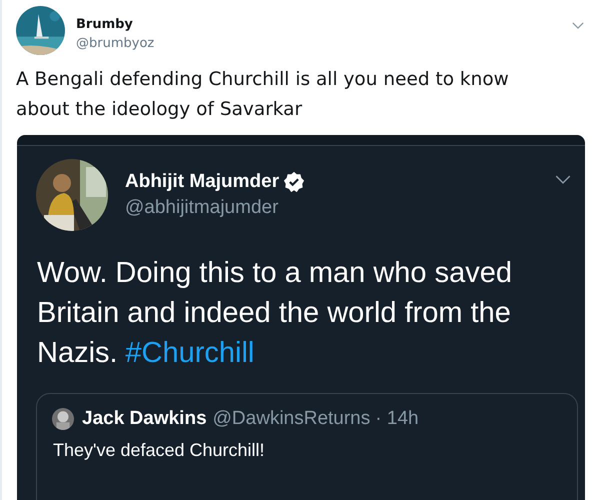 This screenshot has height=500, width=596. Describe the element at coordinates (263, 95) in the screenshot. I see `tweet-text: A Bengali defending Churchill is all you need to know about the ideology of Savarkar` at that location.